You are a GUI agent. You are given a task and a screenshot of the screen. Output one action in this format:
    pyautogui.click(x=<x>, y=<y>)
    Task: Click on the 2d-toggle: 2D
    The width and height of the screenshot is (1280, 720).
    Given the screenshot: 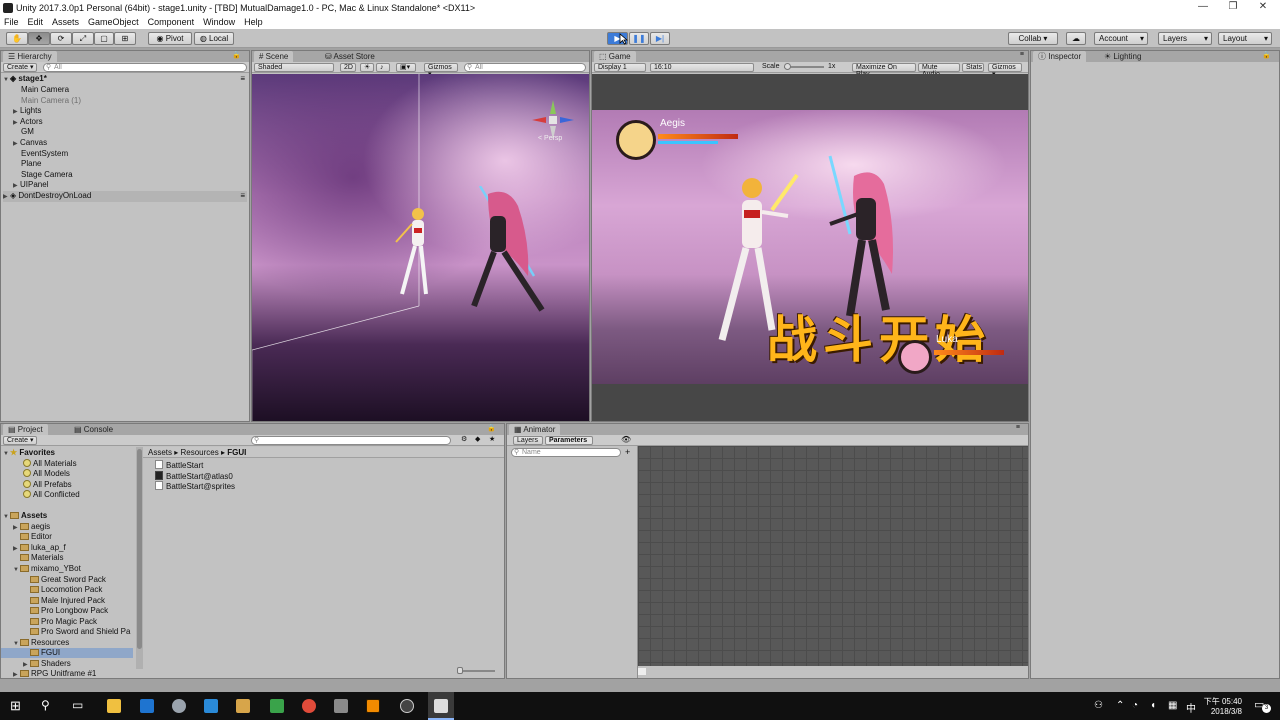 What is the action you would take?
    pyautogui.click(x=348, y=67)
    